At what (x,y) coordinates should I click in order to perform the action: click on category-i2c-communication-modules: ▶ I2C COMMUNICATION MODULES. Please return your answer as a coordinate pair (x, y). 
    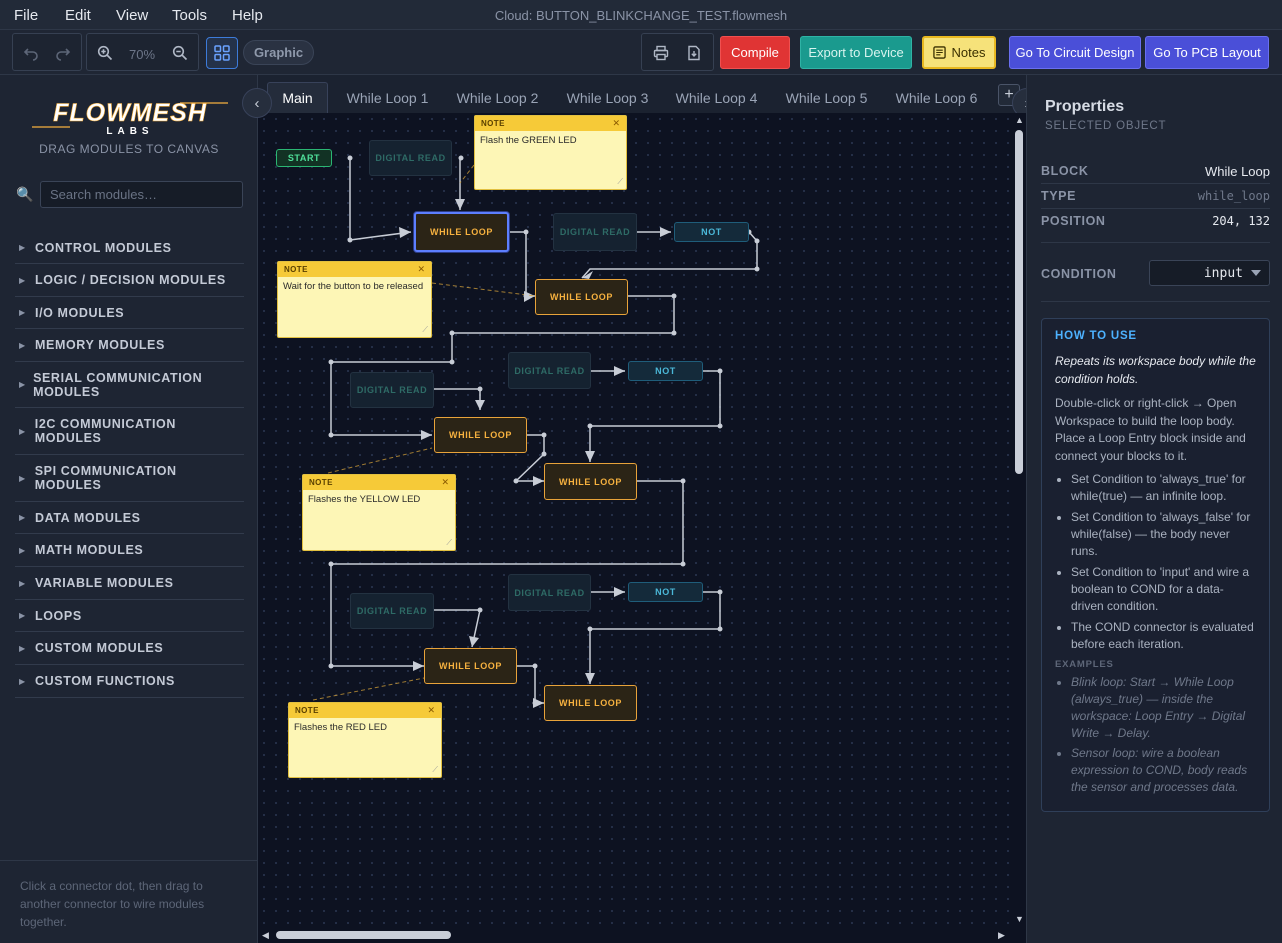
    Looking at the image, I should click on (129, 431).